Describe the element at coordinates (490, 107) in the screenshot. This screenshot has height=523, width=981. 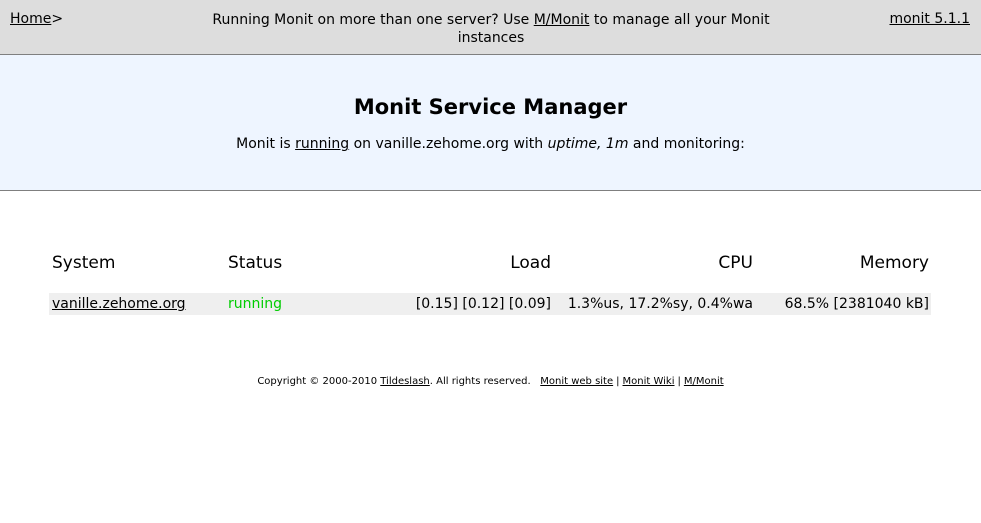
I see `page-title: Monit Service Manager` at that location.